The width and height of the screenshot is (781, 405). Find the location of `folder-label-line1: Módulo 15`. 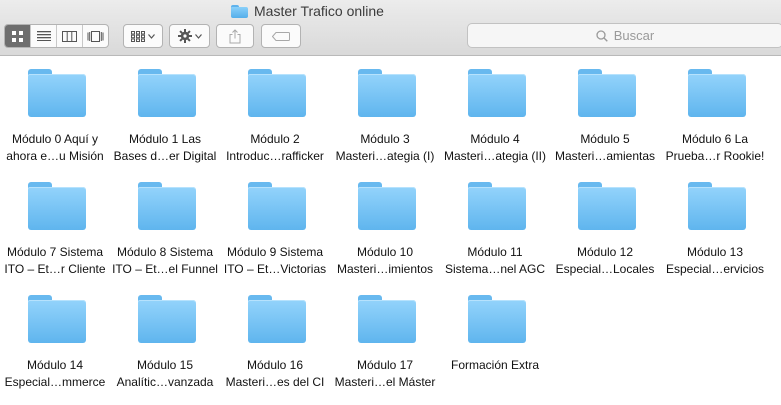

folder-label-line1: Módulo 15 is located at coordinates (165, 365).